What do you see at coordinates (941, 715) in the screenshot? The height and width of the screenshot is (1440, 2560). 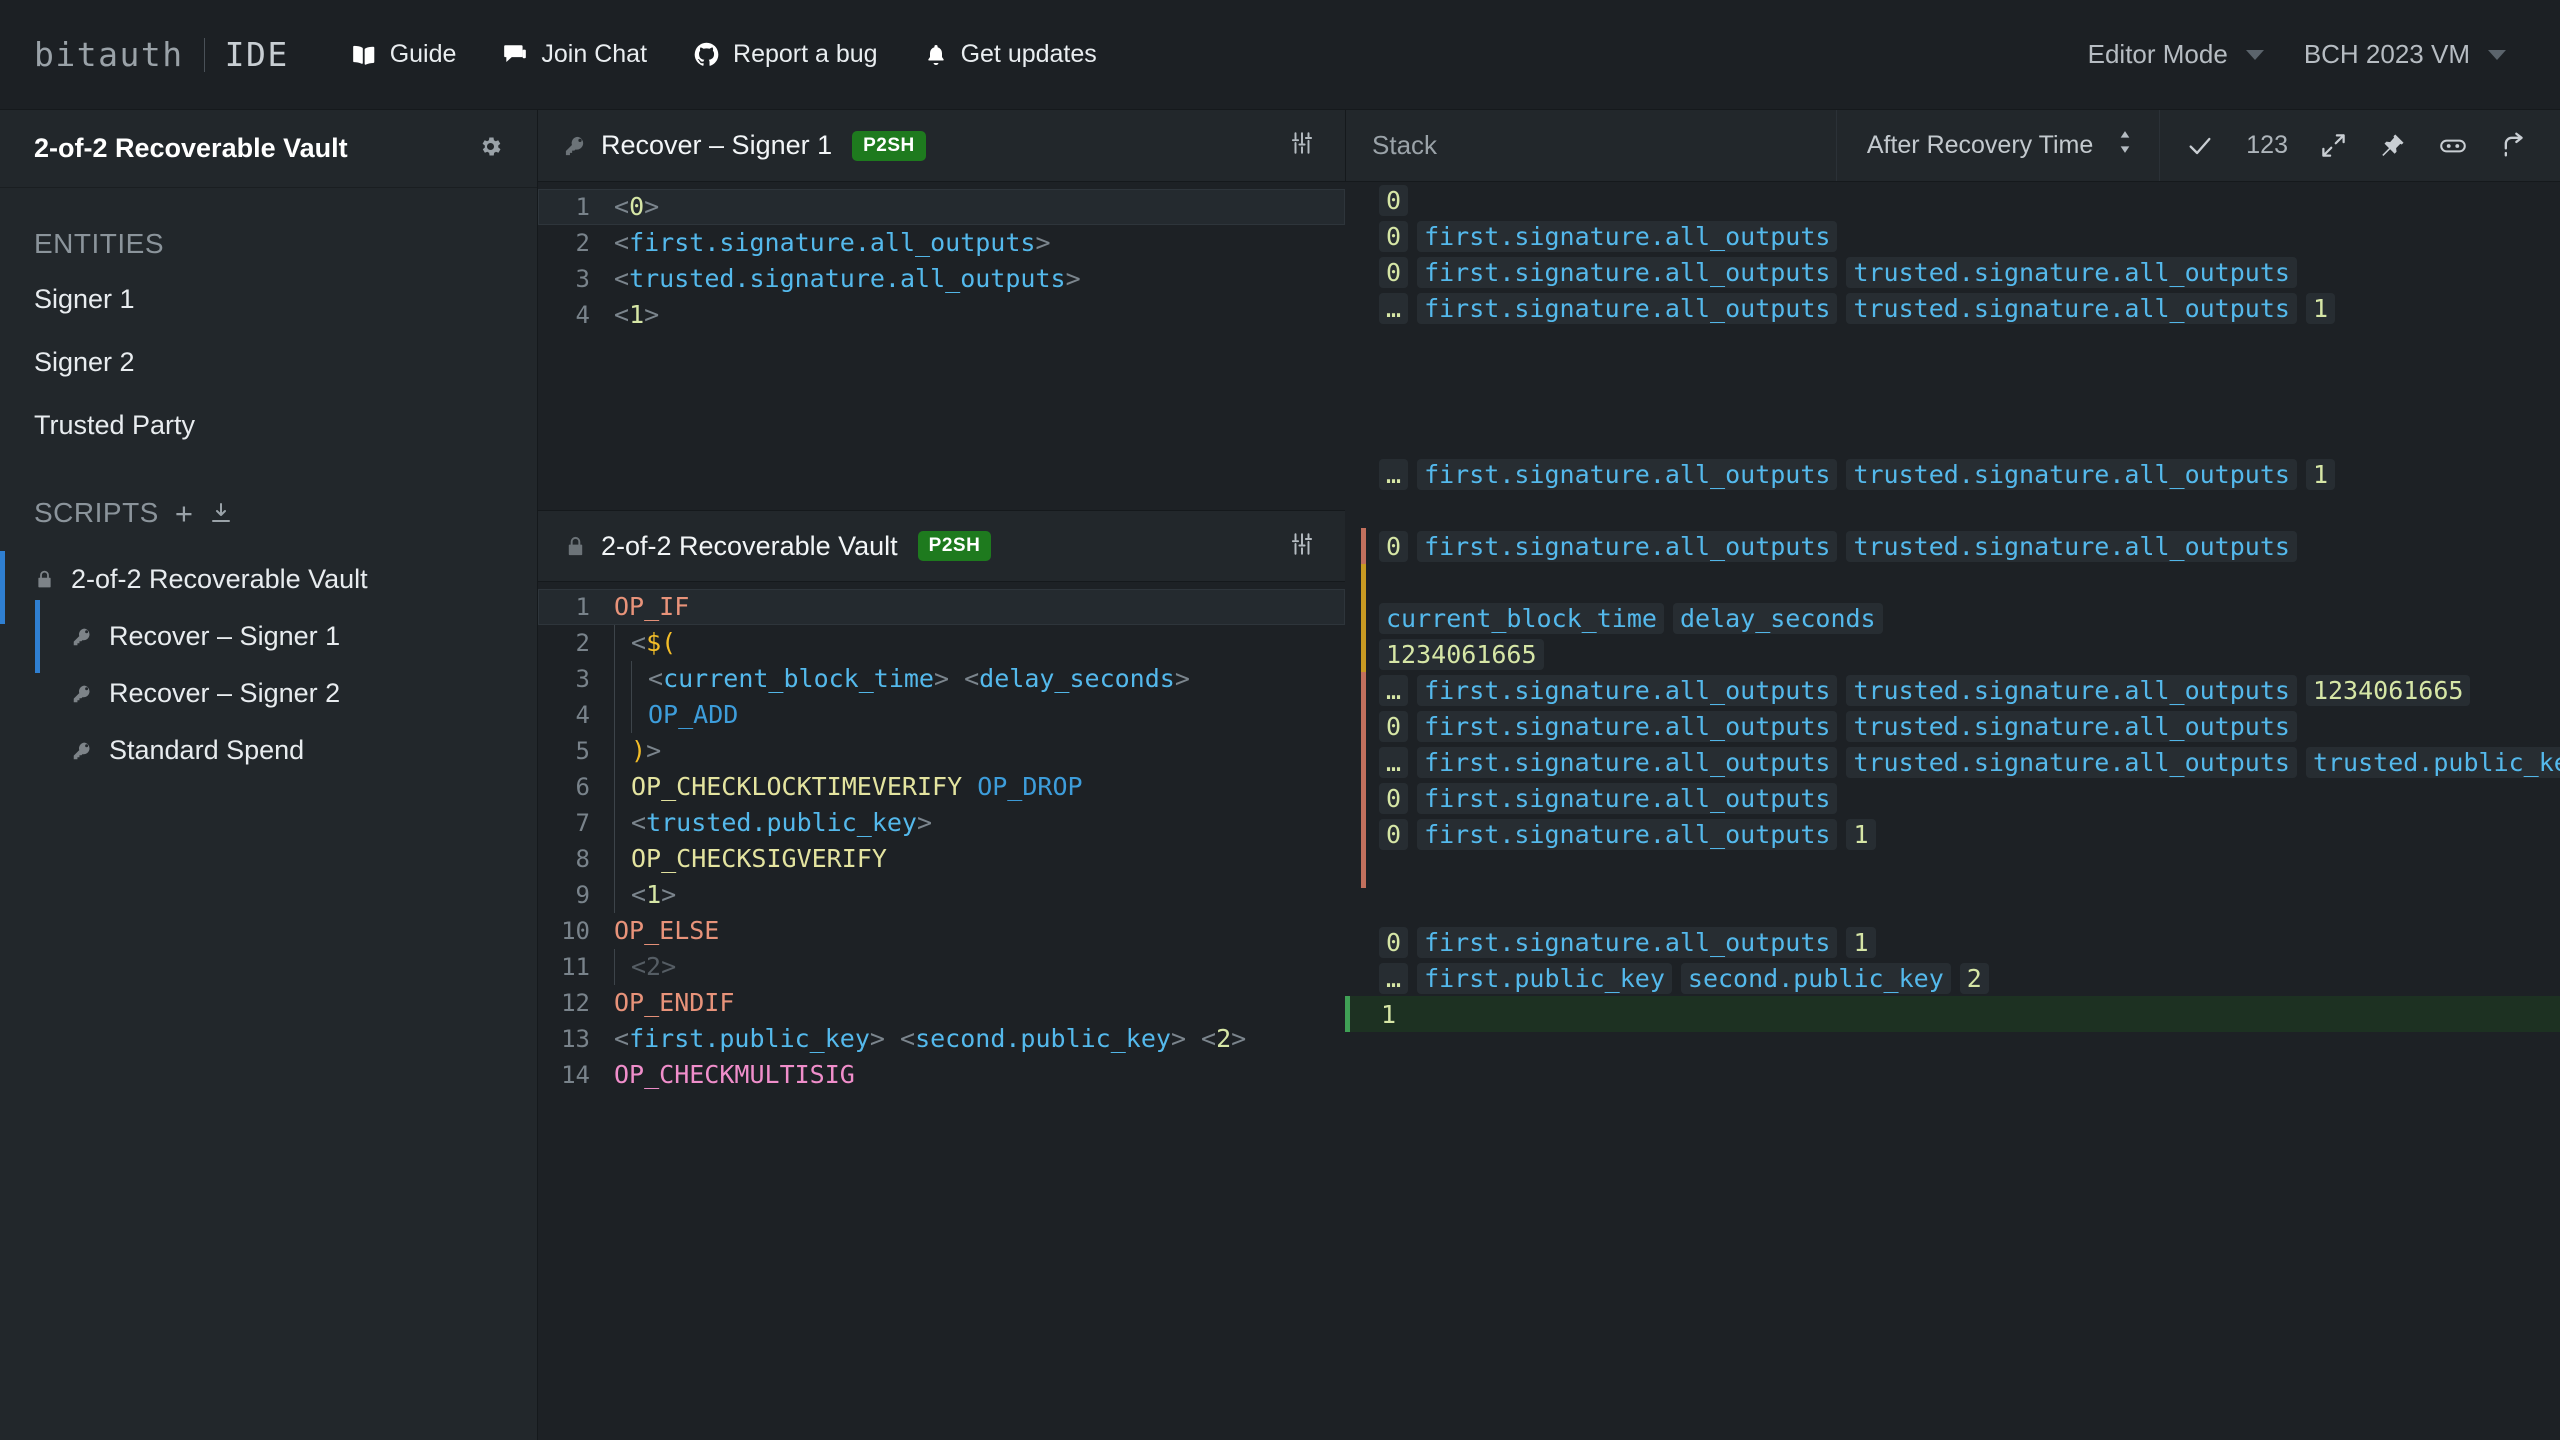 I see `code-line: 4 OP_ADD` at bounding box center [941, 715].